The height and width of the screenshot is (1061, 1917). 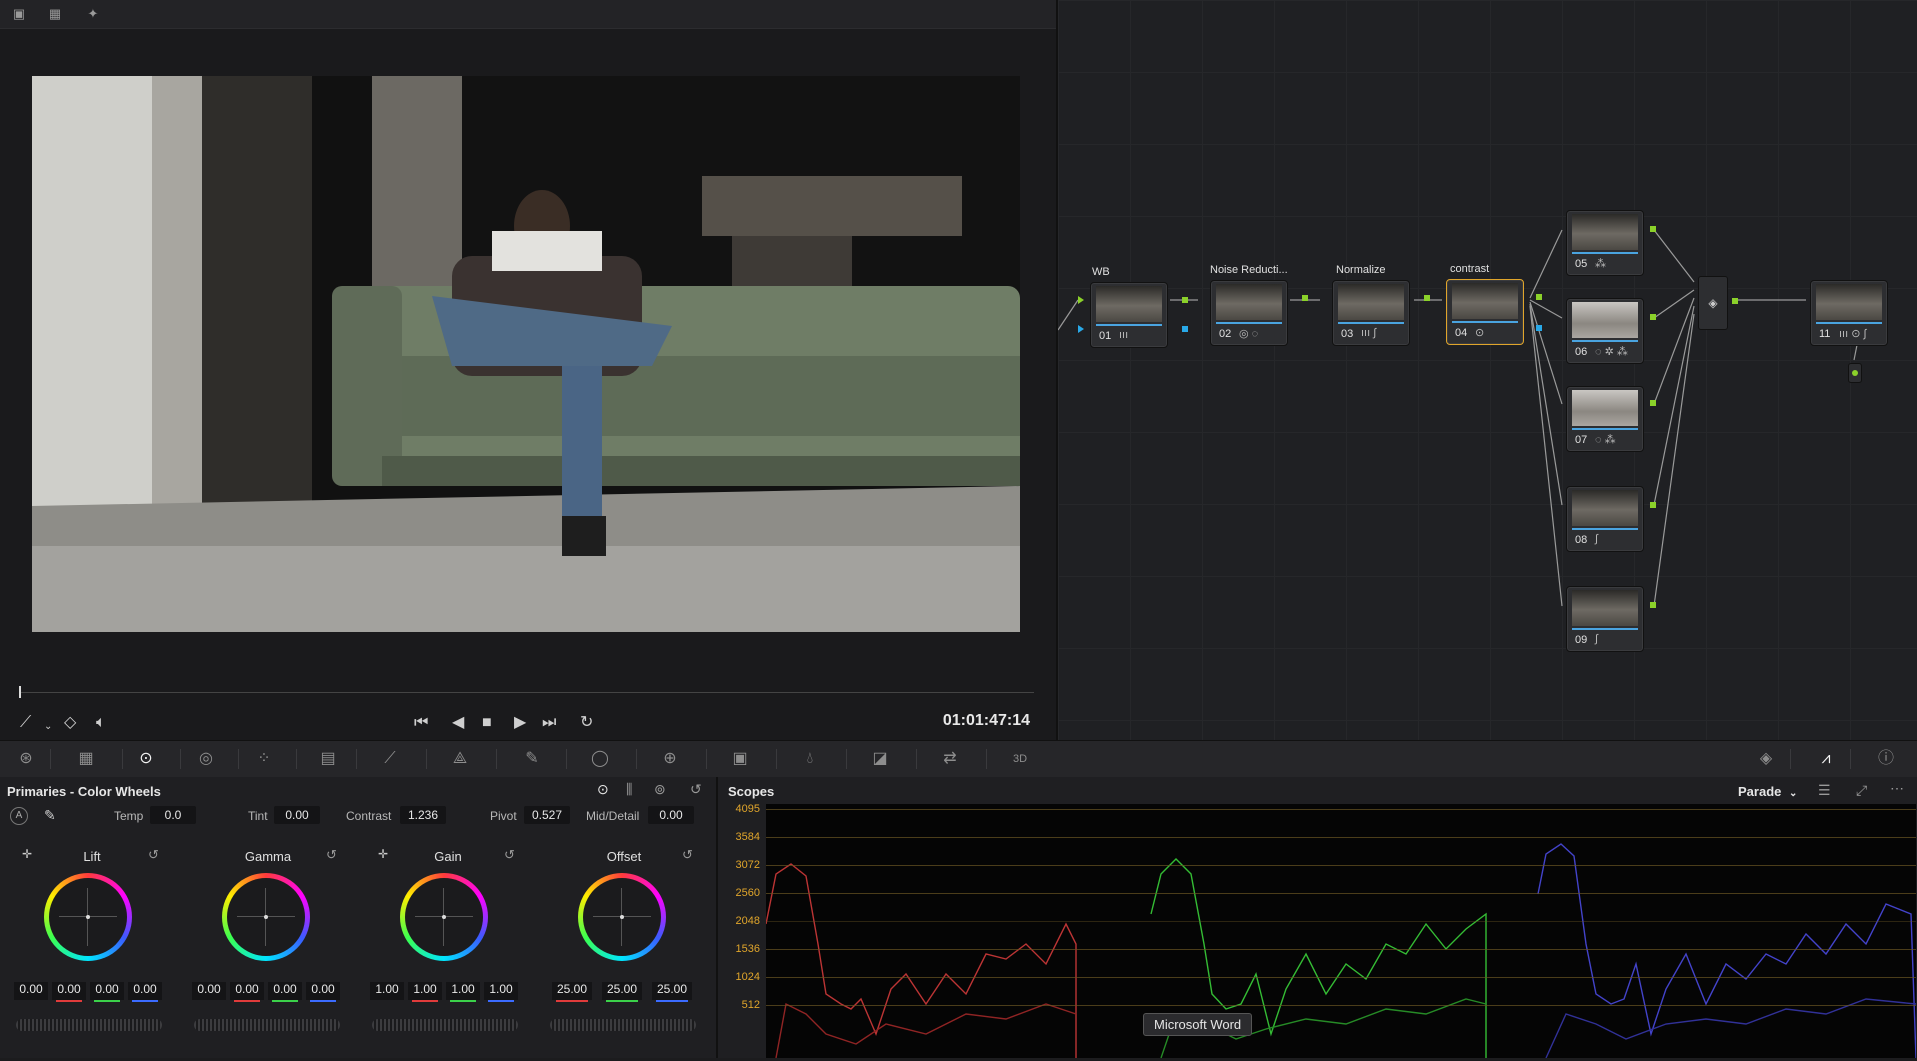 I want to click on expand-icon: ⤢, so click(x=1861, y=790).